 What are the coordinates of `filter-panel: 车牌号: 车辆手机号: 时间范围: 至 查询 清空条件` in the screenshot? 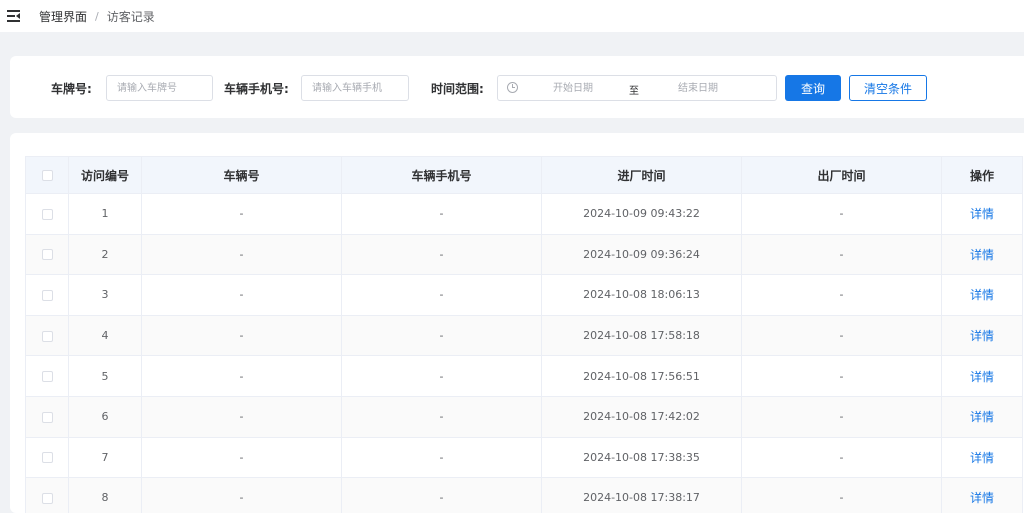 It's located at (517, 87).